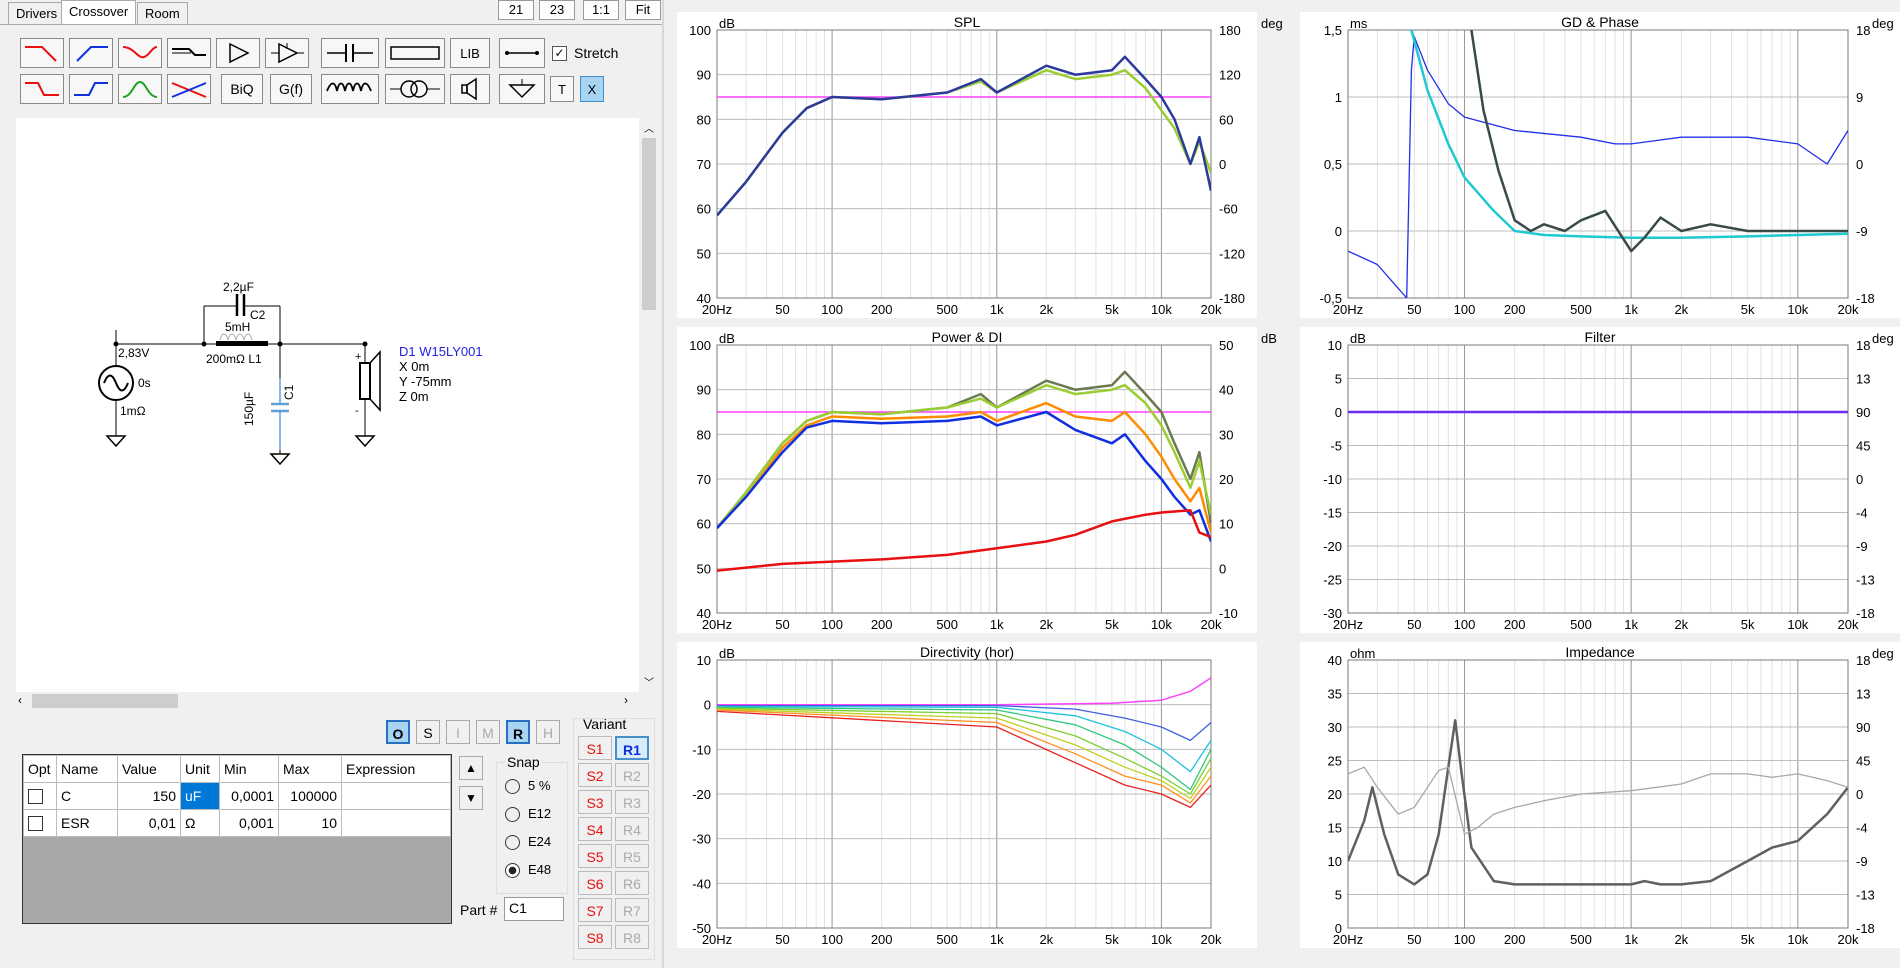  I want to click on lowpass-red-button, so click(42, 53).